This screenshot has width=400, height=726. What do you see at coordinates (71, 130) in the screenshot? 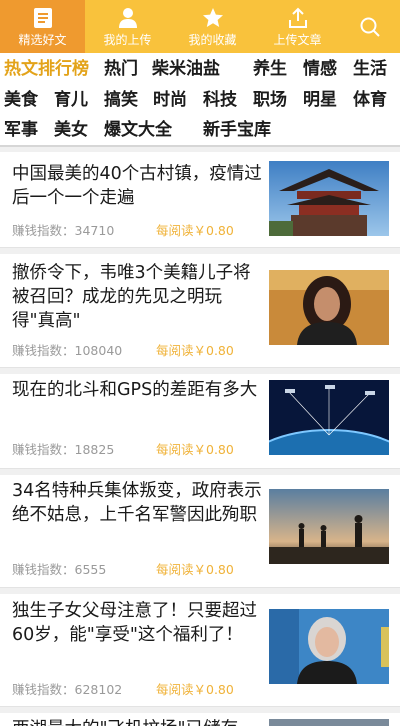
I see `category-beauty: 美女` at bounding box center [71, 130].